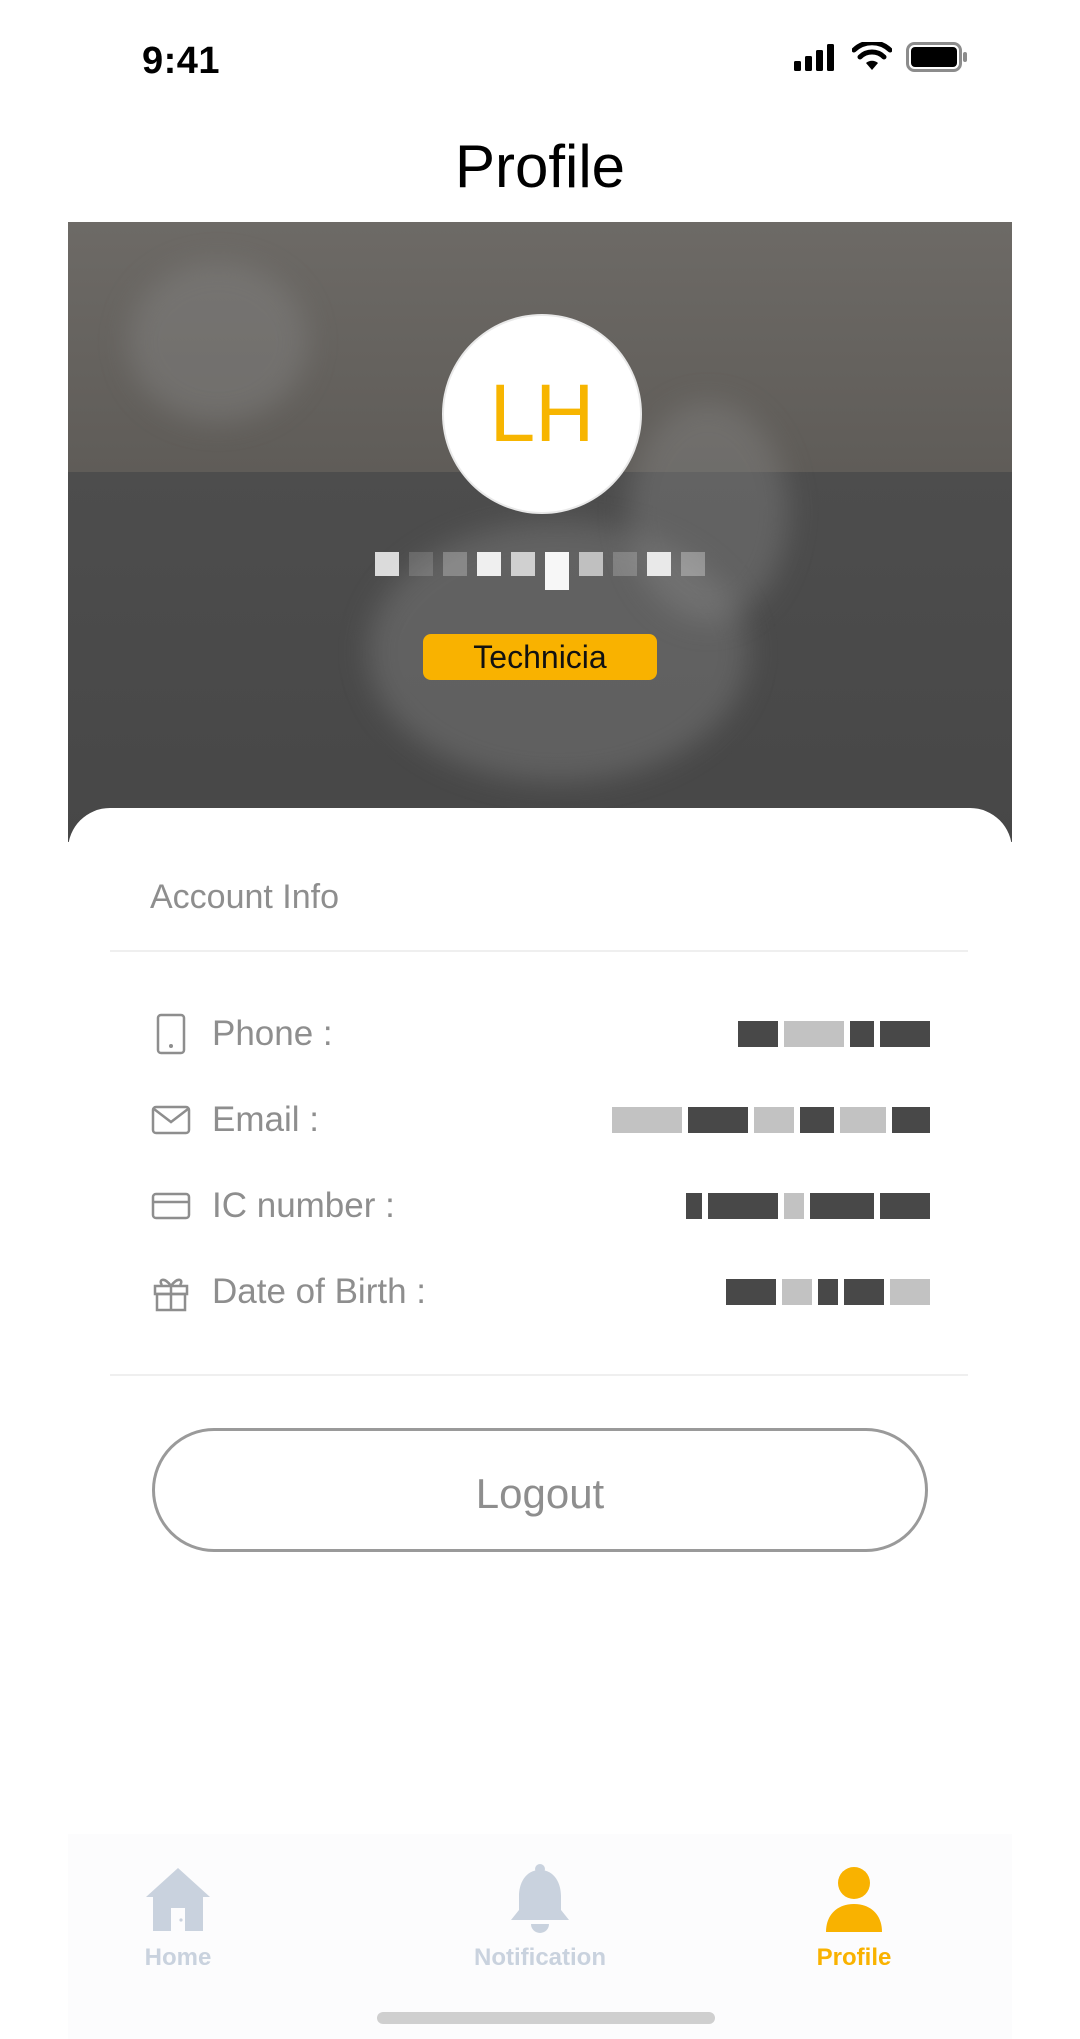  What do you see at coordinates (265, 1119) in the screenshot?
I see `info-label: Email :` at bounding box center [265, 1119].